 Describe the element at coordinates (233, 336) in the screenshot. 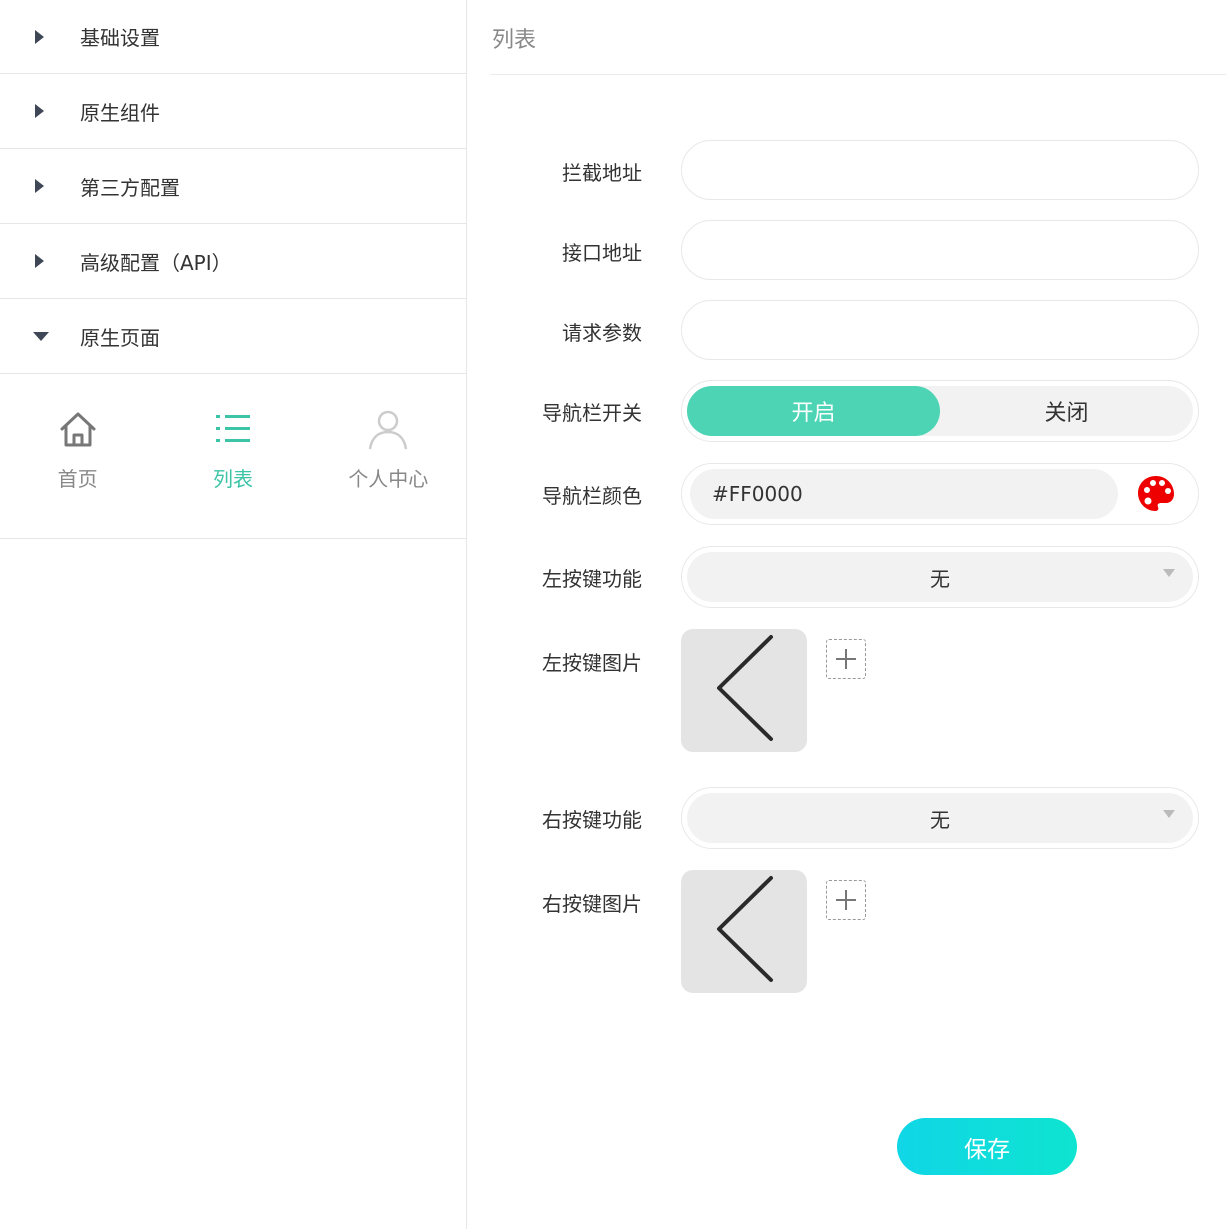

I see `sidebar-item-native-pages: 原生页面` at that location.